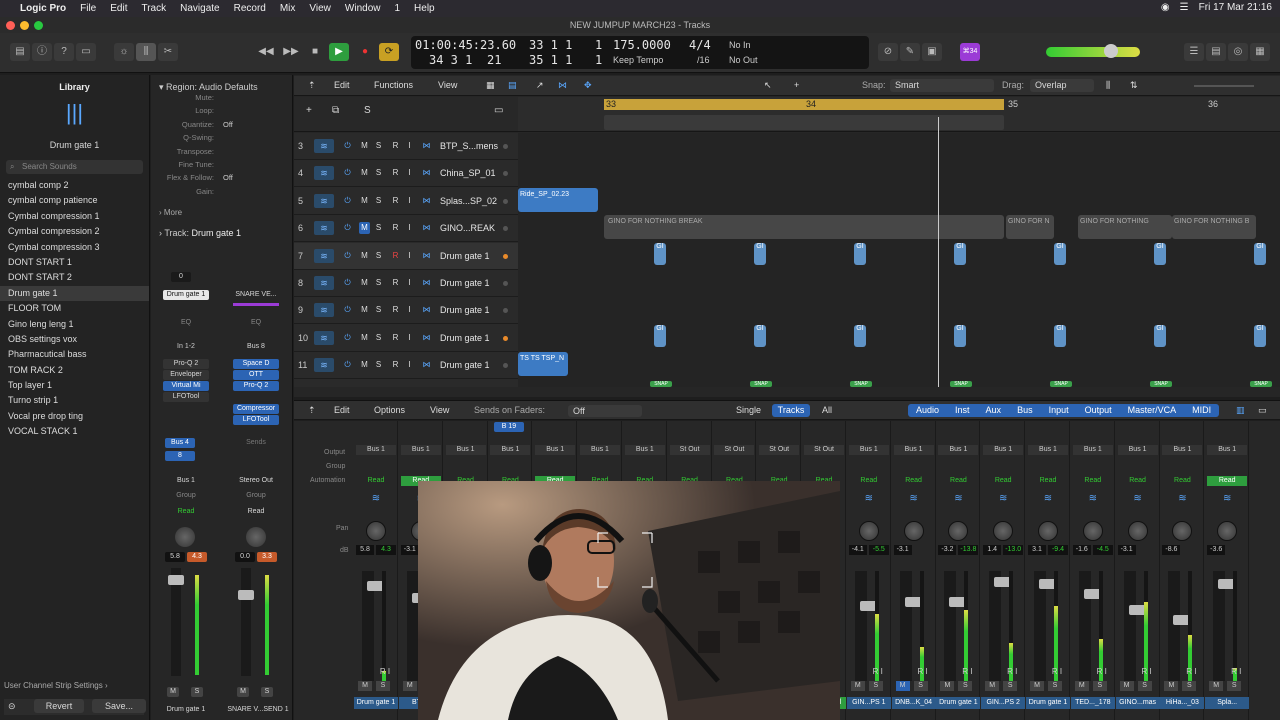 This screenshot has height=720, width=1280. I want to click on track-header: 3 ≋ ⏻ M S R I ⋈ BTP_S...mens, so click(406, 146).